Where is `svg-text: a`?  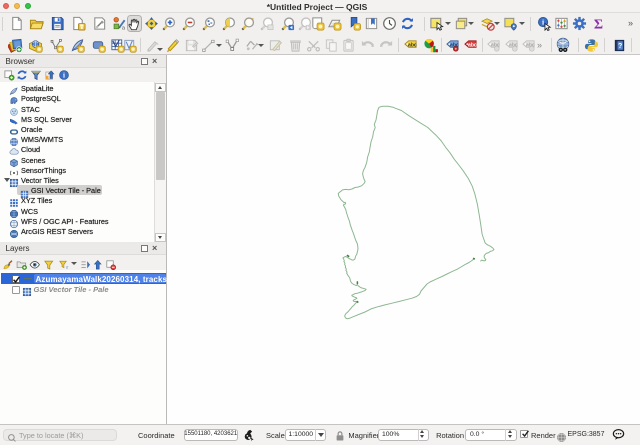 svg-text: a is located at coordinates (123, 28).